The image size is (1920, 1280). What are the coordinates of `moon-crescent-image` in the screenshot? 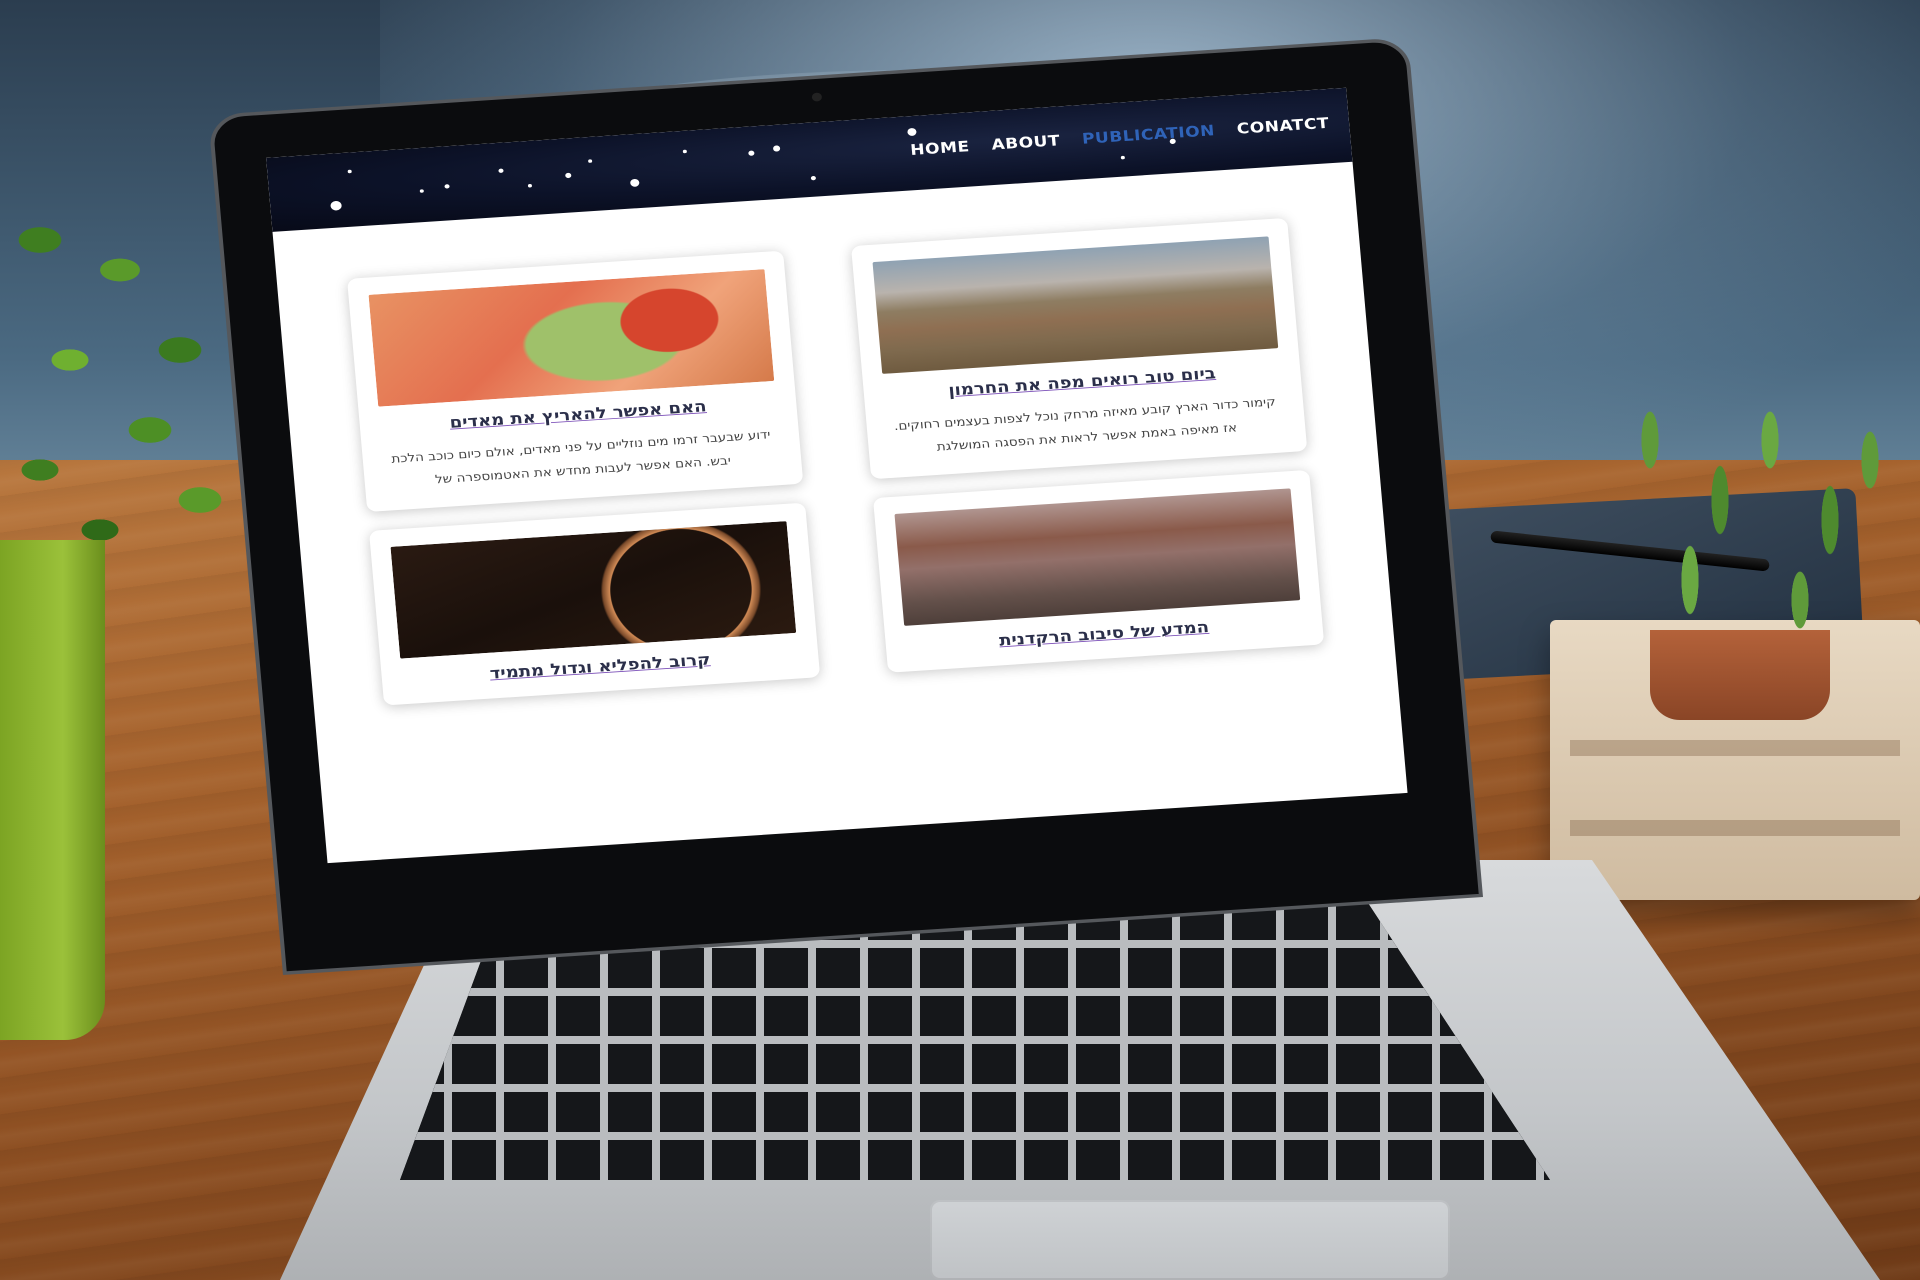 It's located at (593, 590).